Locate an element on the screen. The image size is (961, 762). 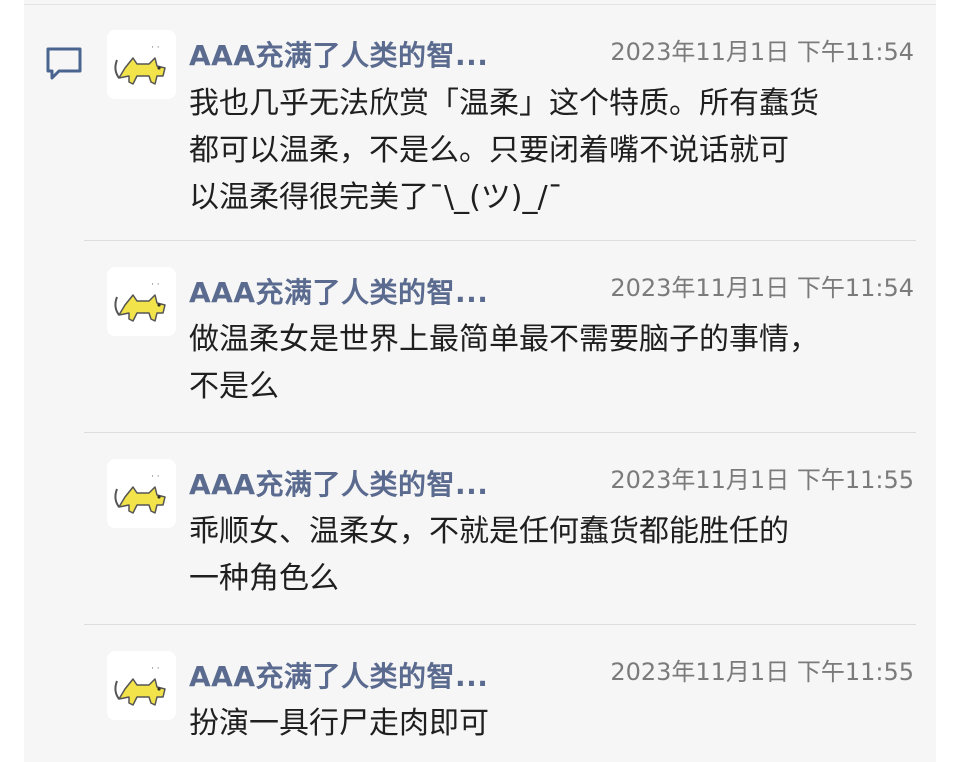
comment-text: 扮演一具行尸走肉即可 is located at coordinates (549, 723).